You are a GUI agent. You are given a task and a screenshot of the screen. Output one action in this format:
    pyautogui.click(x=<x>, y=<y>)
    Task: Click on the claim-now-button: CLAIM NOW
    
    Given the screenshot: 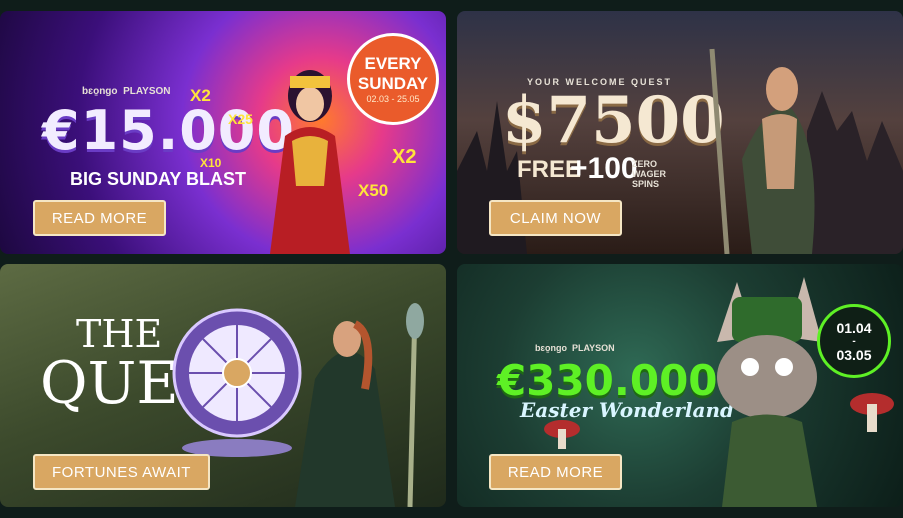 What is the action you would take?
    pyautogui.click(x=555, y=218)
    